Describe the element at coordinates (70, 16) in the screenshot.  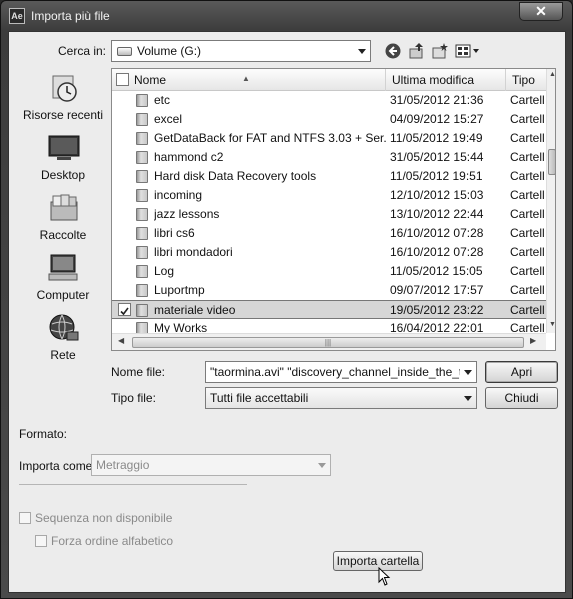
I see `window-title: Importa più file` at that location.